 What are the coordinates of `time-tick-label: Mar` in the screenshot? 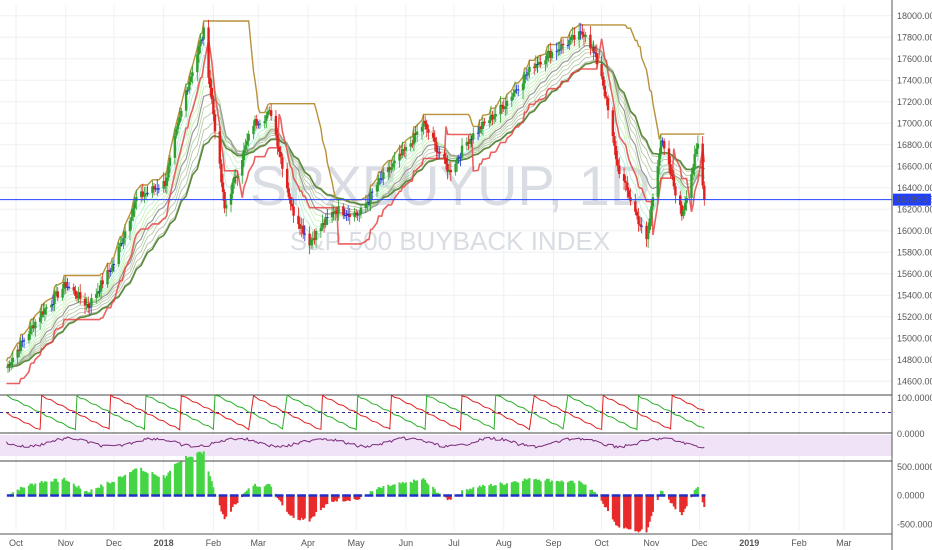 It's located at (259, 543).